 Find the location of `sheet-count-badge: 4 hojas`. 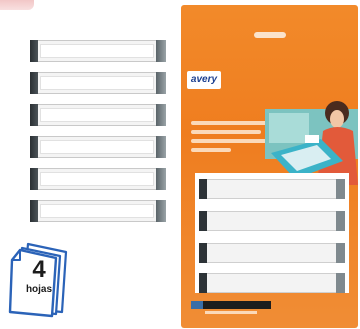

sheet-count-badge: 4 hojas is located at coordinates (39, 278).